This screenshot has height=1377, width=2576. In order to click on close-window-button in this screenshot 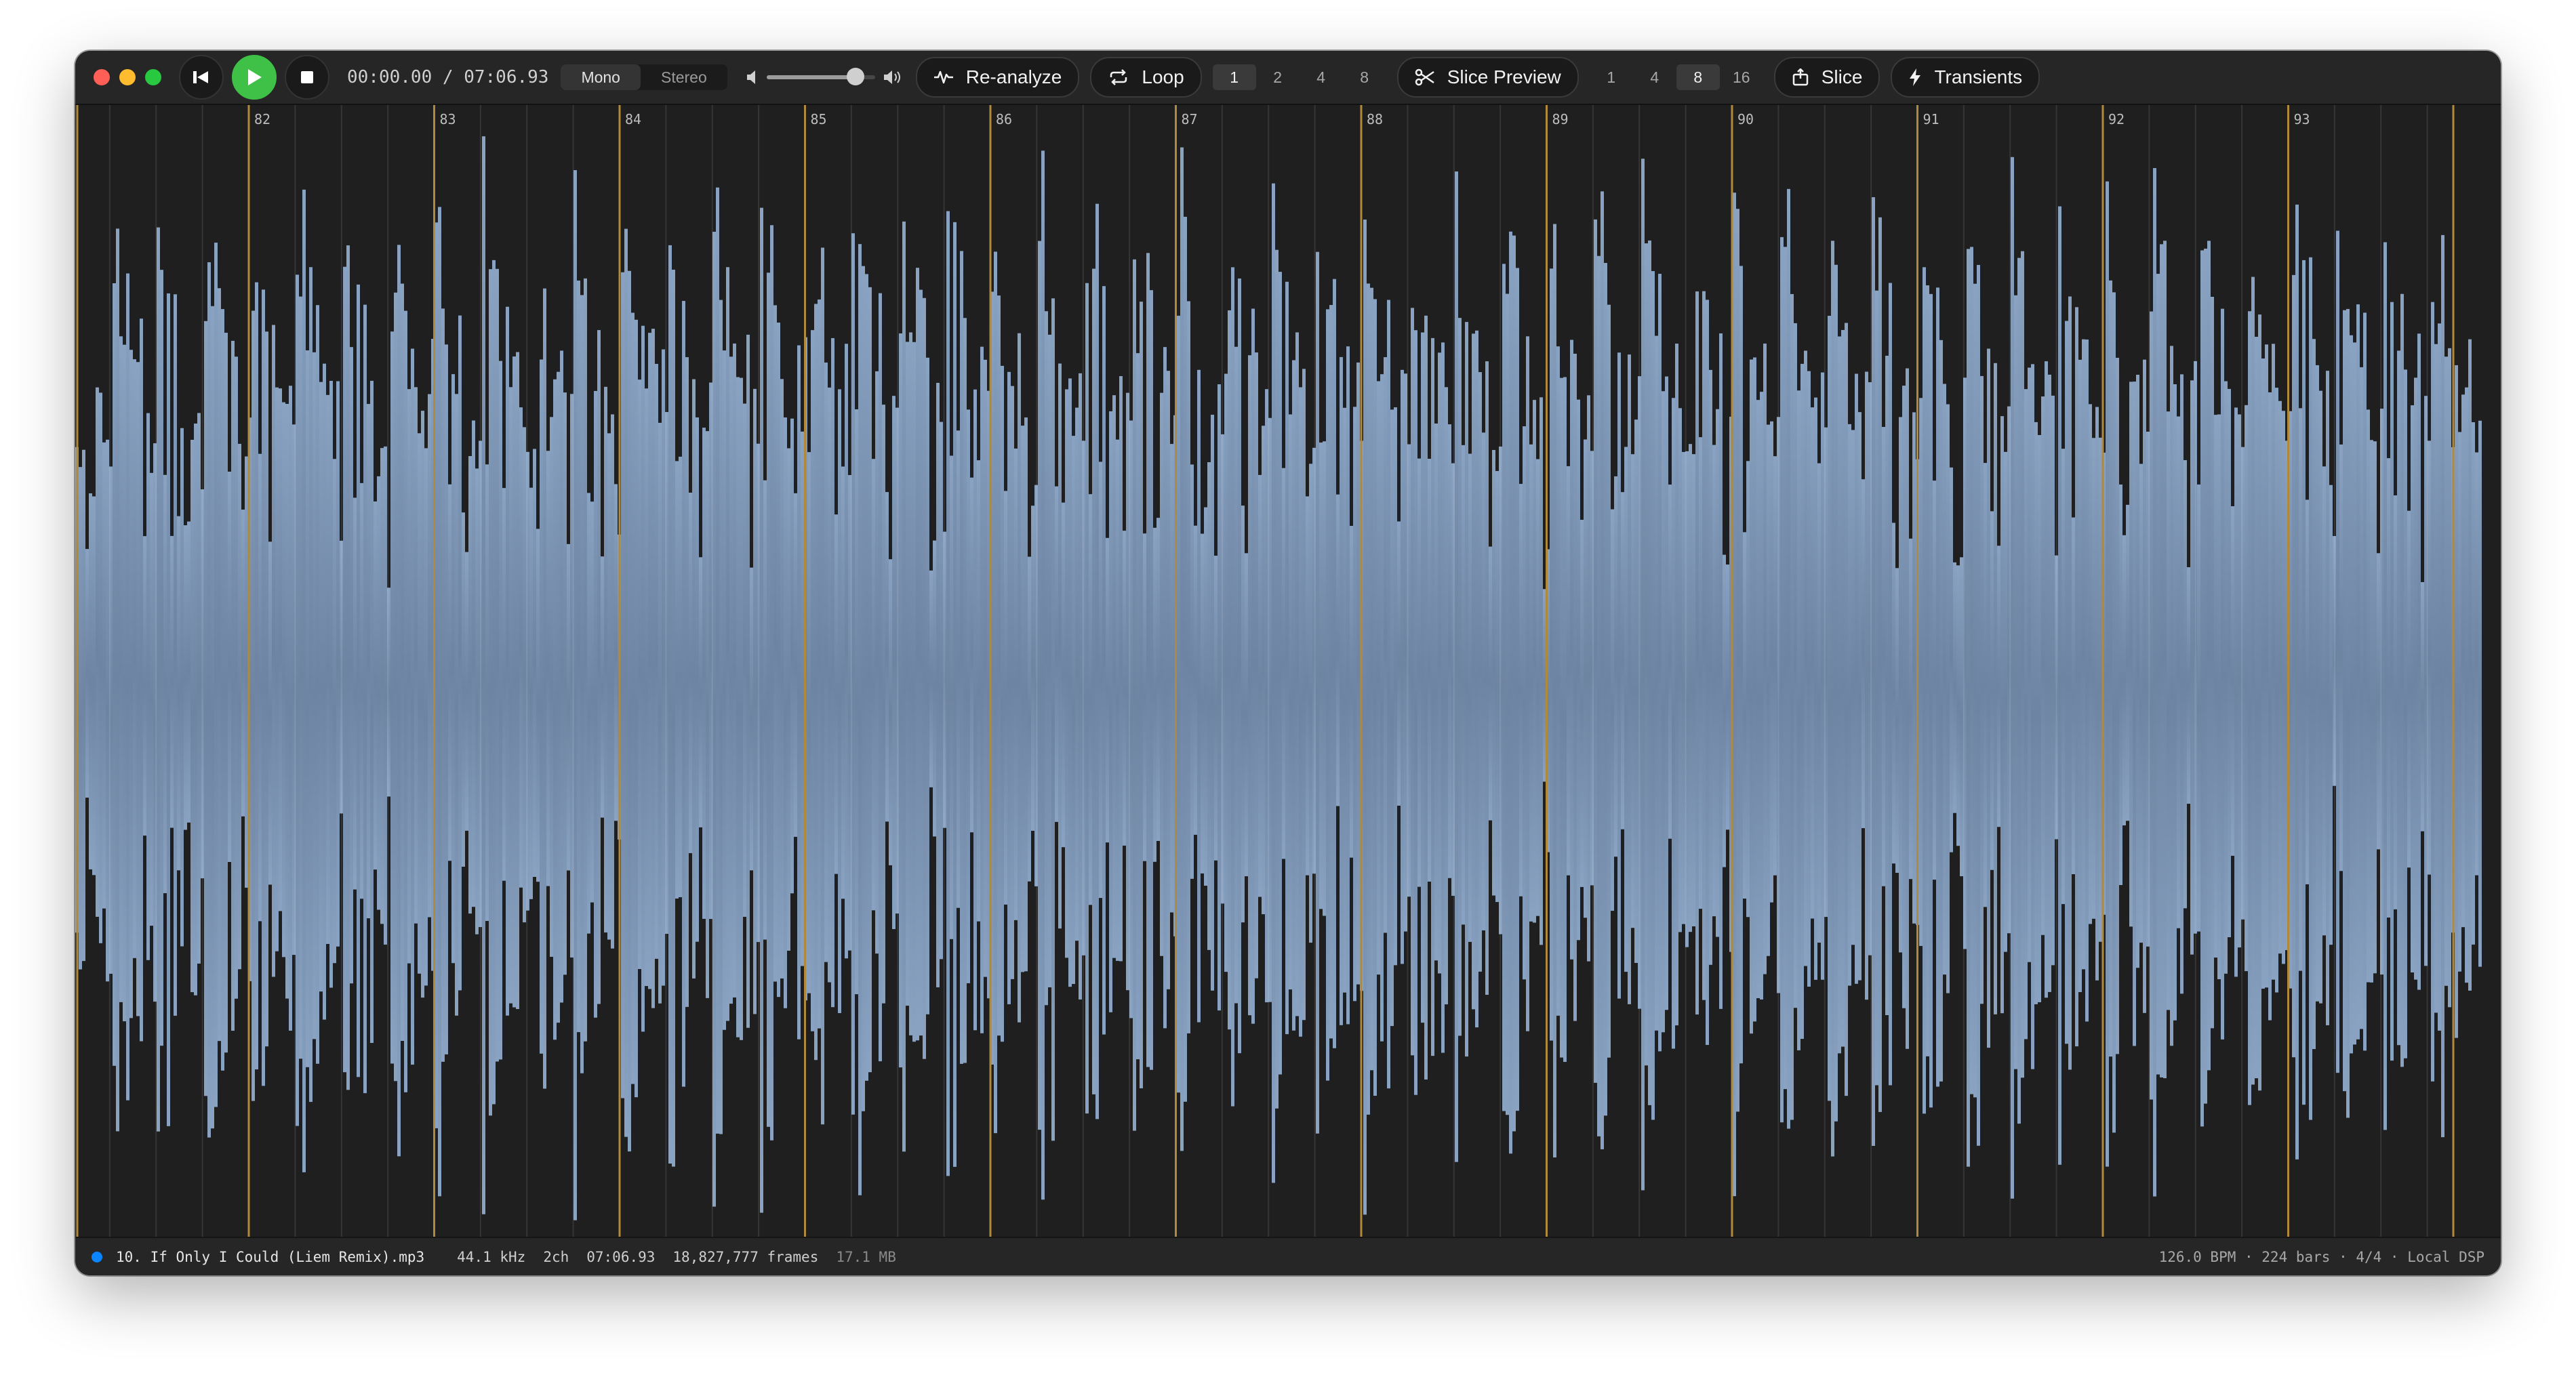, I will do `click(102, 77)`.